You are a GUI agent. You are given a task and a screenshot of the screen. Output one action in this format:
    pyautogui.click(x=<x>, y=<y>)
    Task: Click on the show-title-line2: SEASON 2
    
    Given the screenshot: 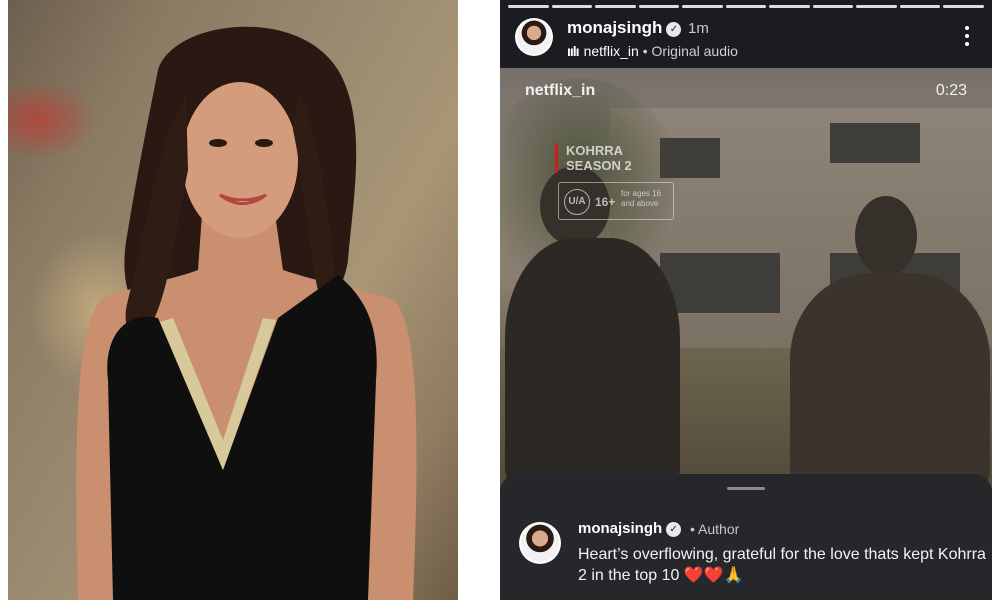 What is the action you would take?
    pyautogui.click(x=599, y=165)
    